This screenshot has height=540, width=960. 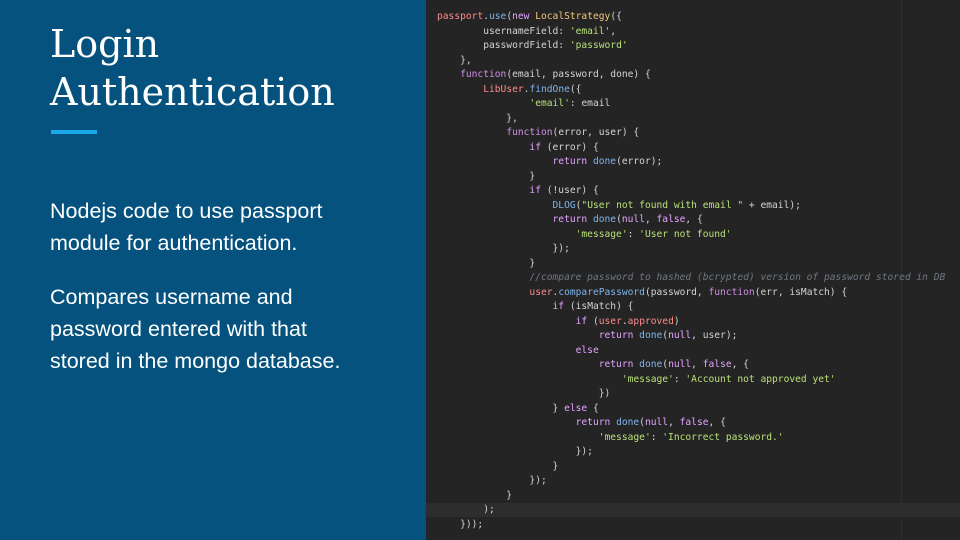 I want to click on code-line: if (!user) {, so click(x=691, y=191).